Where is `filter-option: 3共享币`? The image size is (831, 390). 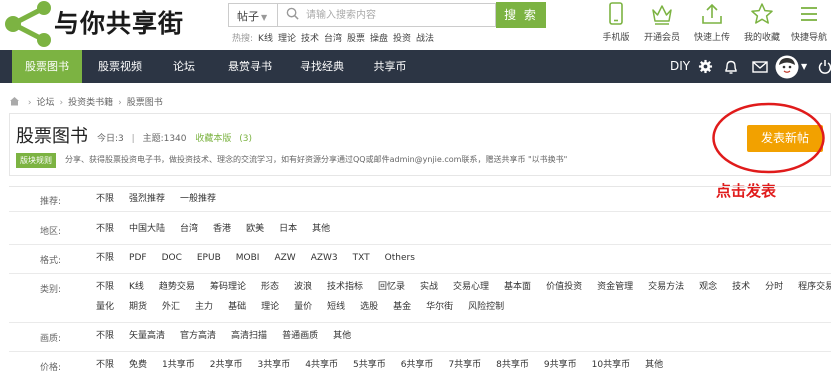
filter-option: 3共享币 is located at coordinates (274, 365).